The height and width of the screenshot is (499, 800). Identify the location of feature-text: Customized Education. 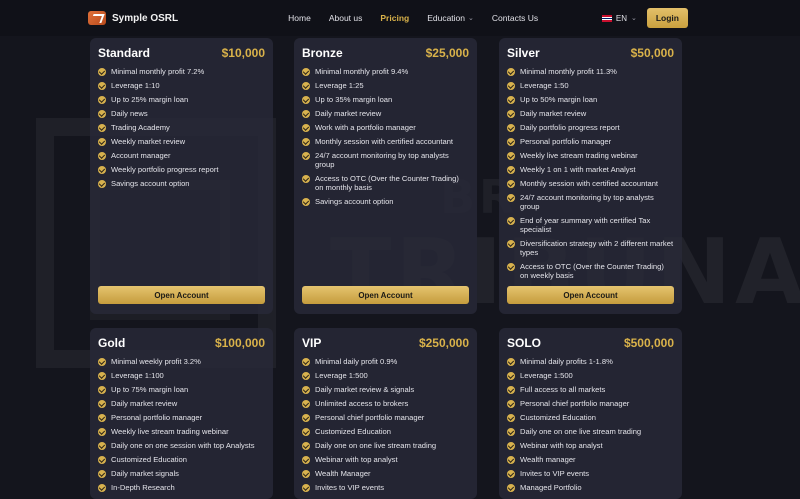
(149, 459).